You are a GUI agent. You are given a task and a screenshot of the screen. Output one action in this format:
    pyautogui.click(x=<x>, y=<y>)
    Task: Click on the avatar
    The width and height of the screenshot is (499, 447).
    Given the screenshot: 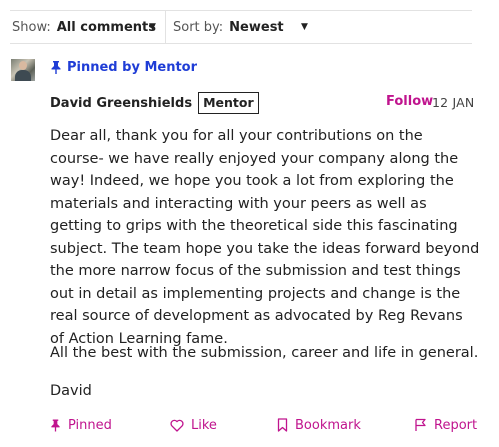 What is the action you would take?
    pyautogui.click(x=23, y=70)
    